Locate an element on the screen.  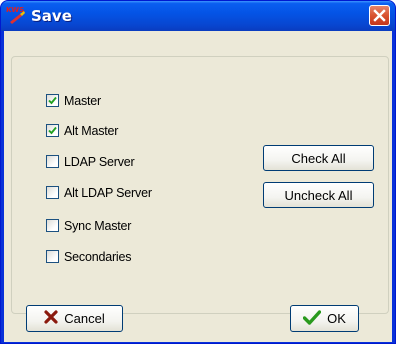
close-icon is located at coordinates (379, 15).